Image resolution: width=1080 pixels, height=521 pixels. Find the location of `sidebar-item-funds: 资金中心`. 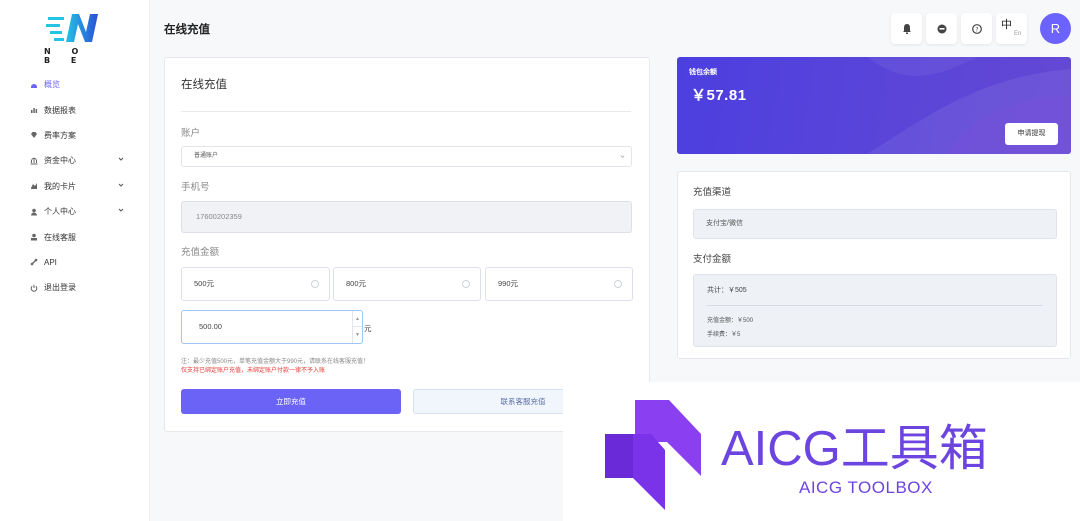

sidebar-item-funds: 资金中心 is located at coordinates (75, 160).